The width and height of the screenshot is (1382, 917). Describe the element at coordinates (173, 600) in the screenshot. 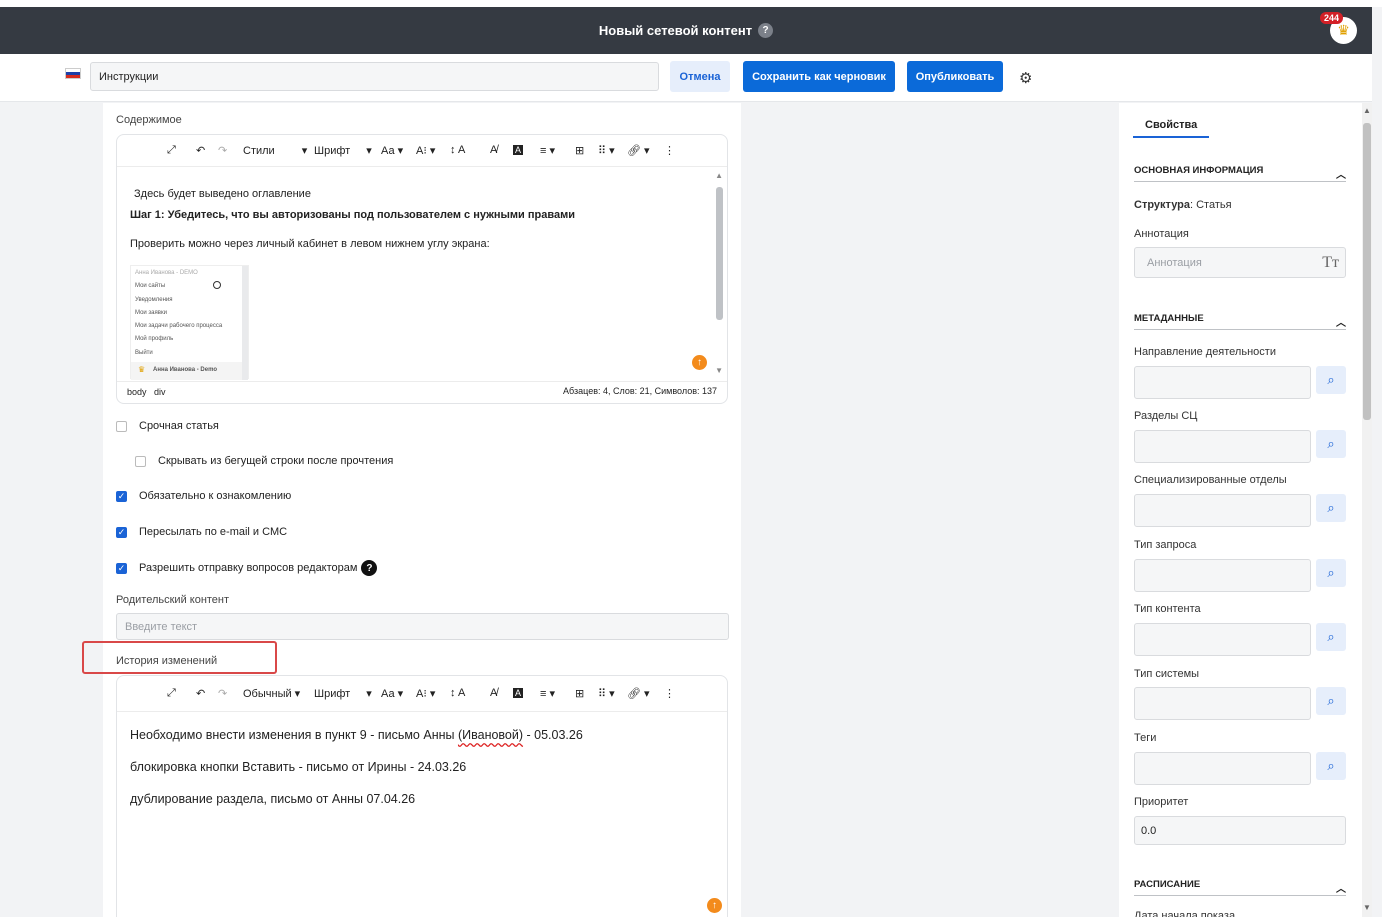

I see `parent-label: Родительский контент` at that location.